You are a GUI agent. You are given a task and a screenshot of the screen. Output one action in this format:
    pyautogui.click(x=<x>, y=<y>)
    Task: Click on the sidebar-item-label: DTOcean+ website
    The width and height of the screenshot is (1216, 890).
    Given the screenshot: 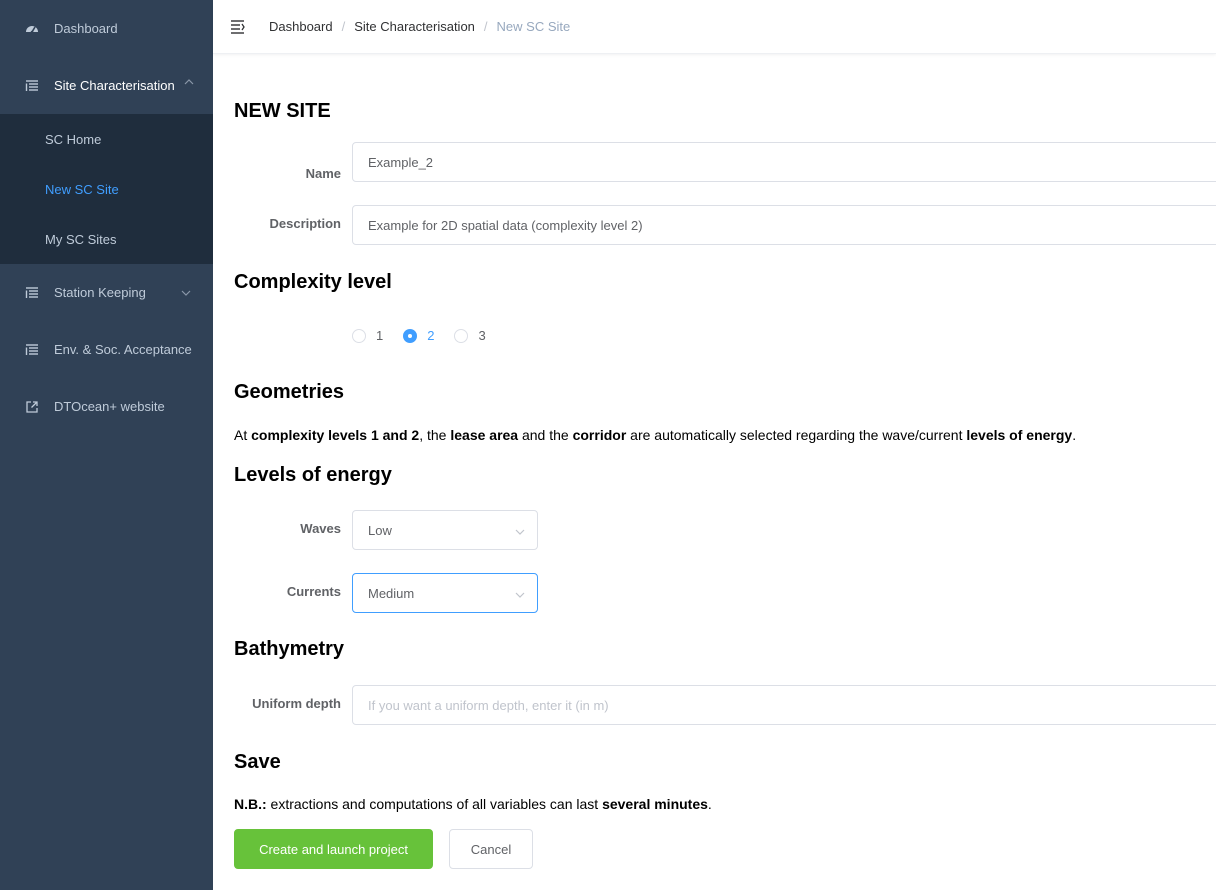 What is the action you would take?
    pyautogui.click(x=109, y=406)
    